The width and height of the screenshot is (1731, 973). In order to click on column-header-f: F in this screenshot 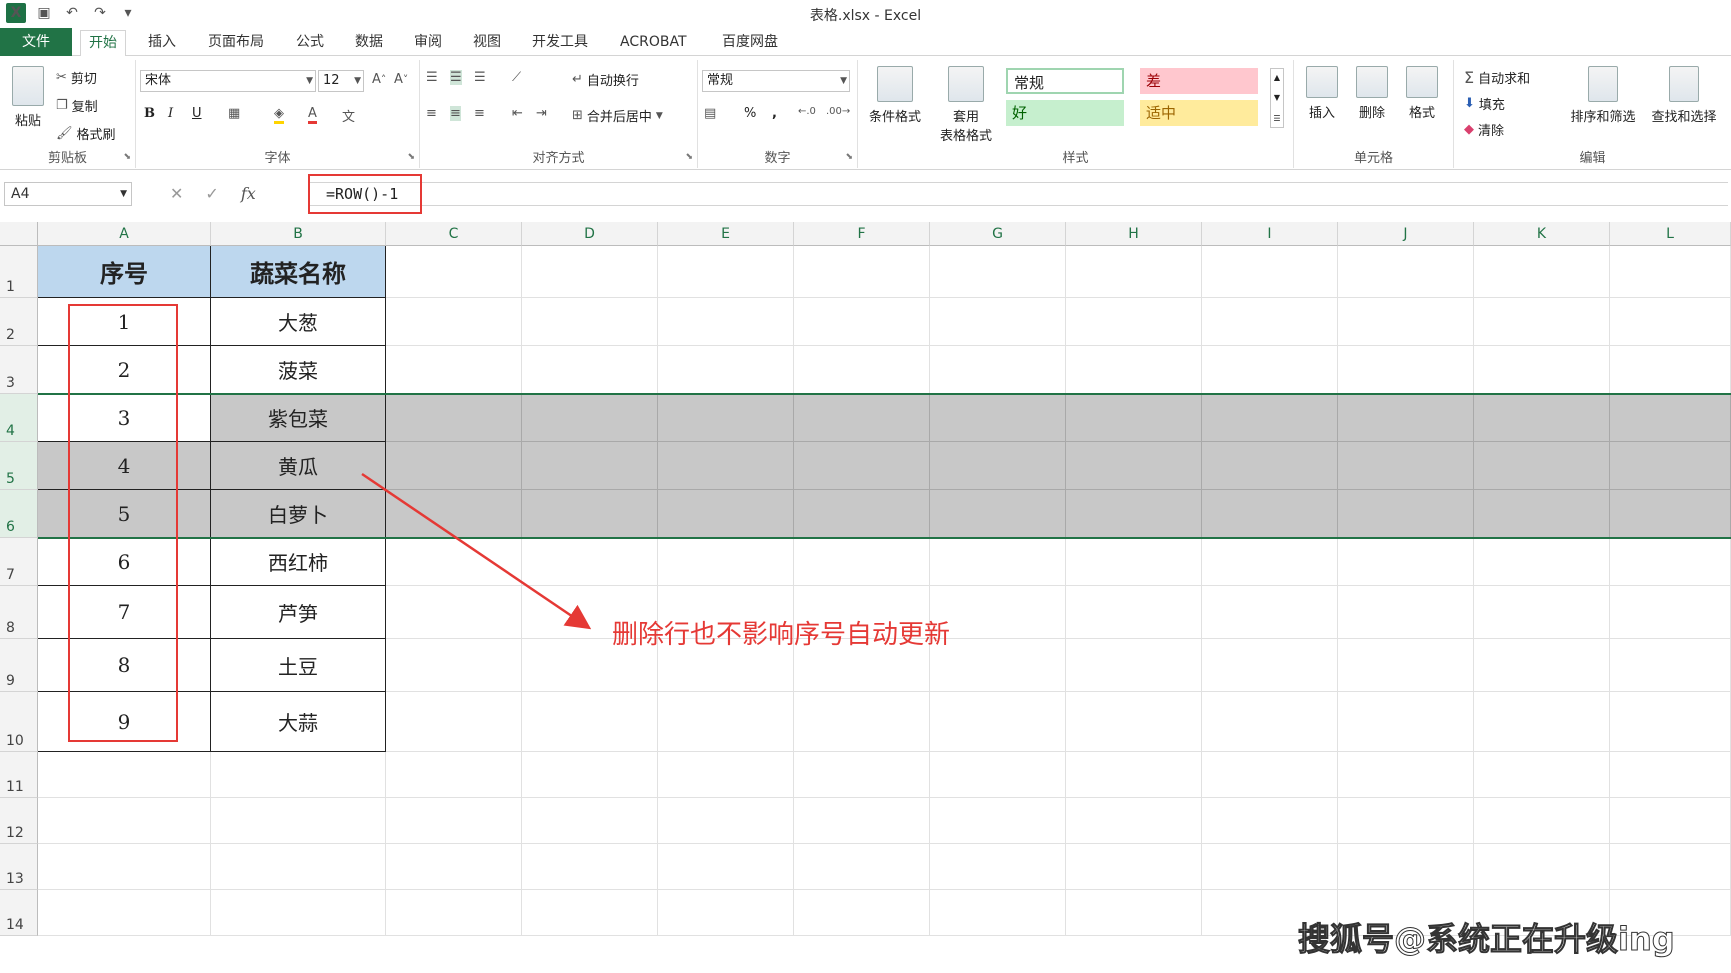, I will do `click(862, 234)`.